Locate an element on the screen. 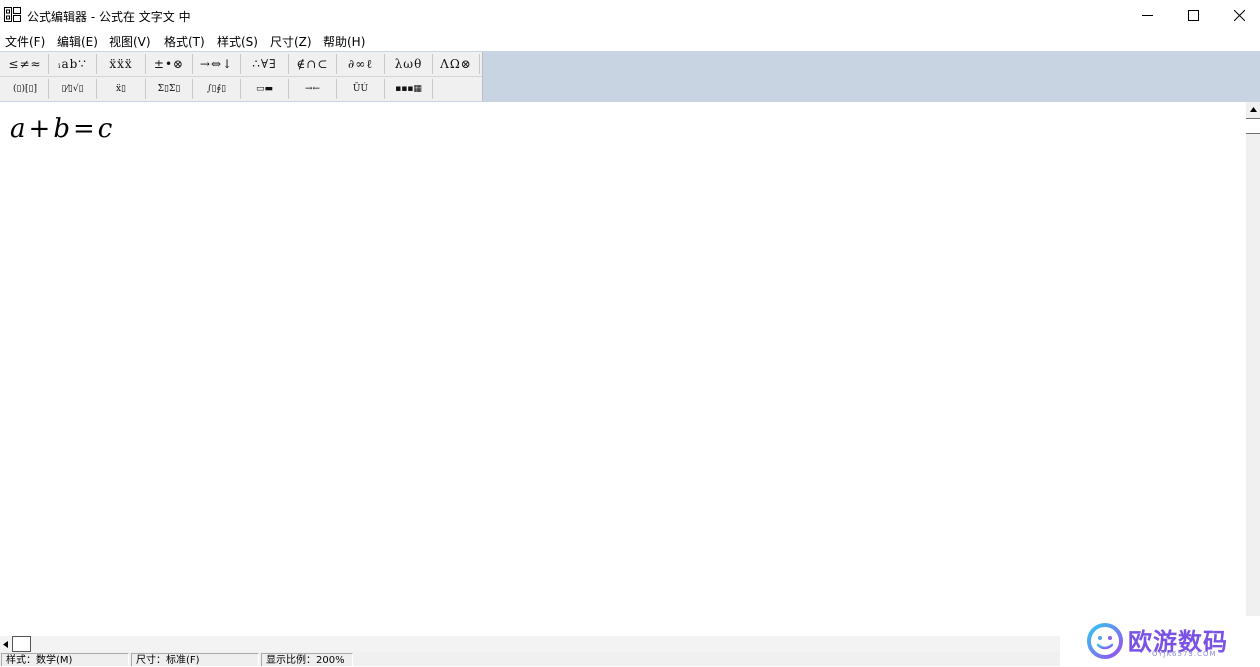 This screenshot has width=1260, height=667. greek-lowercase-button: λωθ is located at coordinates (409, 64).